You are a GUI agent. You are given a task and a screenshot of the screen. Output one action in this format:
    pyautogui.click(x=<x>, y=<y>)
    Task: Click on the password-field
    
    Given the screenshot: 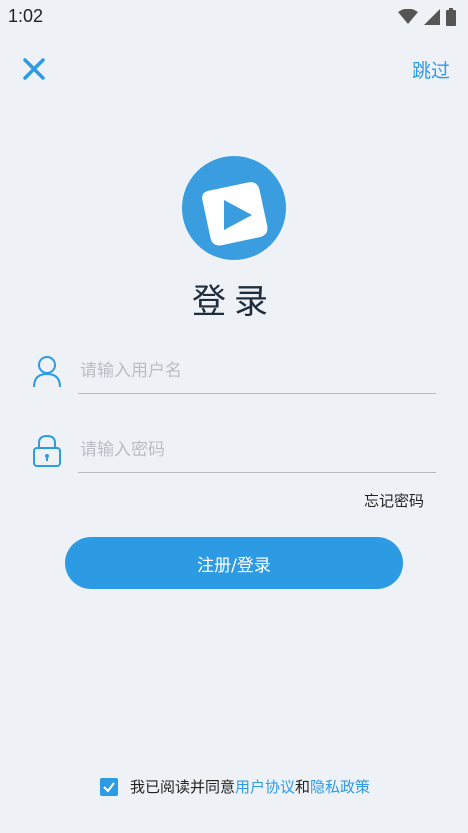 What is the action you would take?
    pyautogui.click(x=235, y=451)
    